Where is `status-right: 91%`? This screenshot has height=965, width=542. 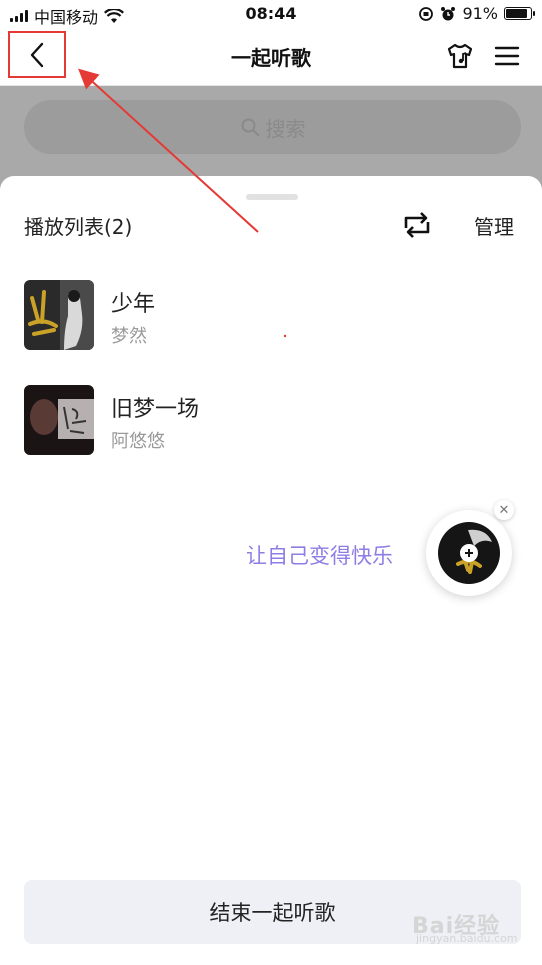 status-right: 91% is located at coordinates (476, 13).